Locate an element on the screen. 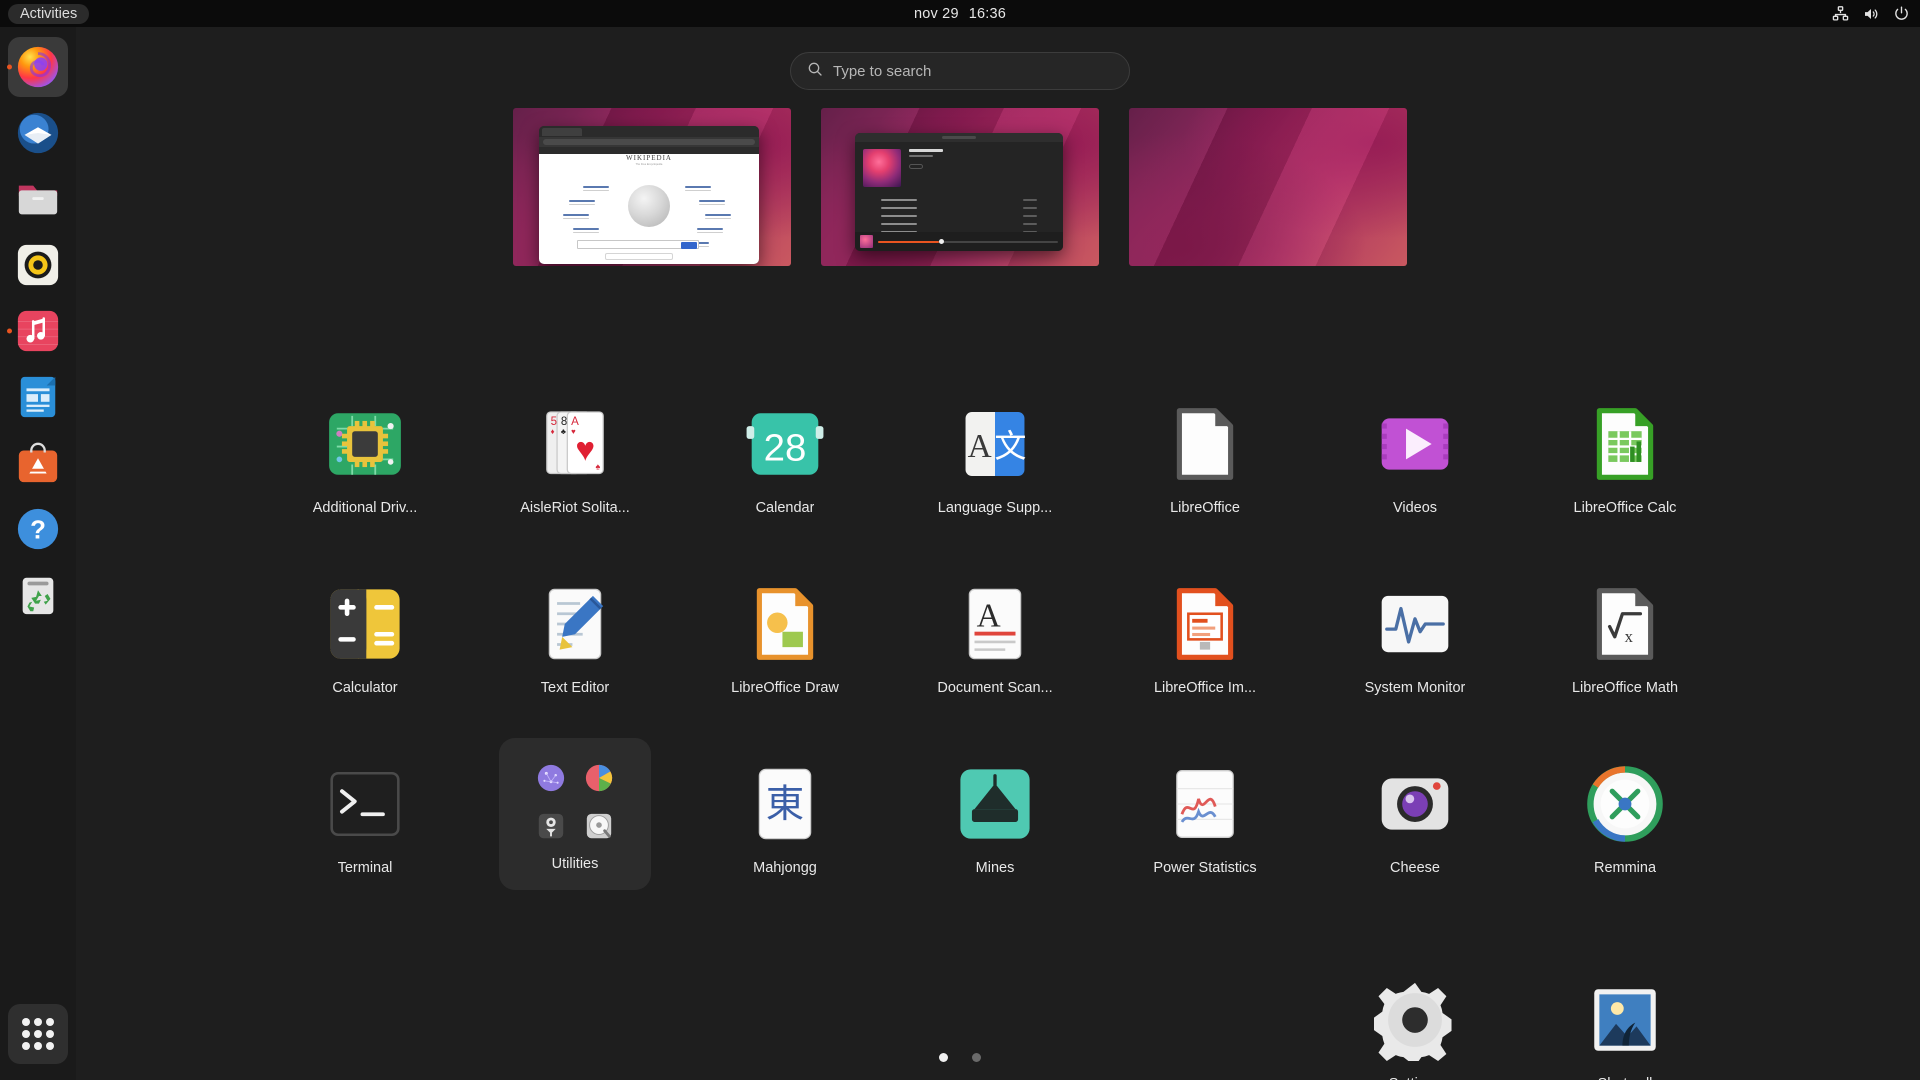  settings-icon is located at coordinates (1415, 1020).